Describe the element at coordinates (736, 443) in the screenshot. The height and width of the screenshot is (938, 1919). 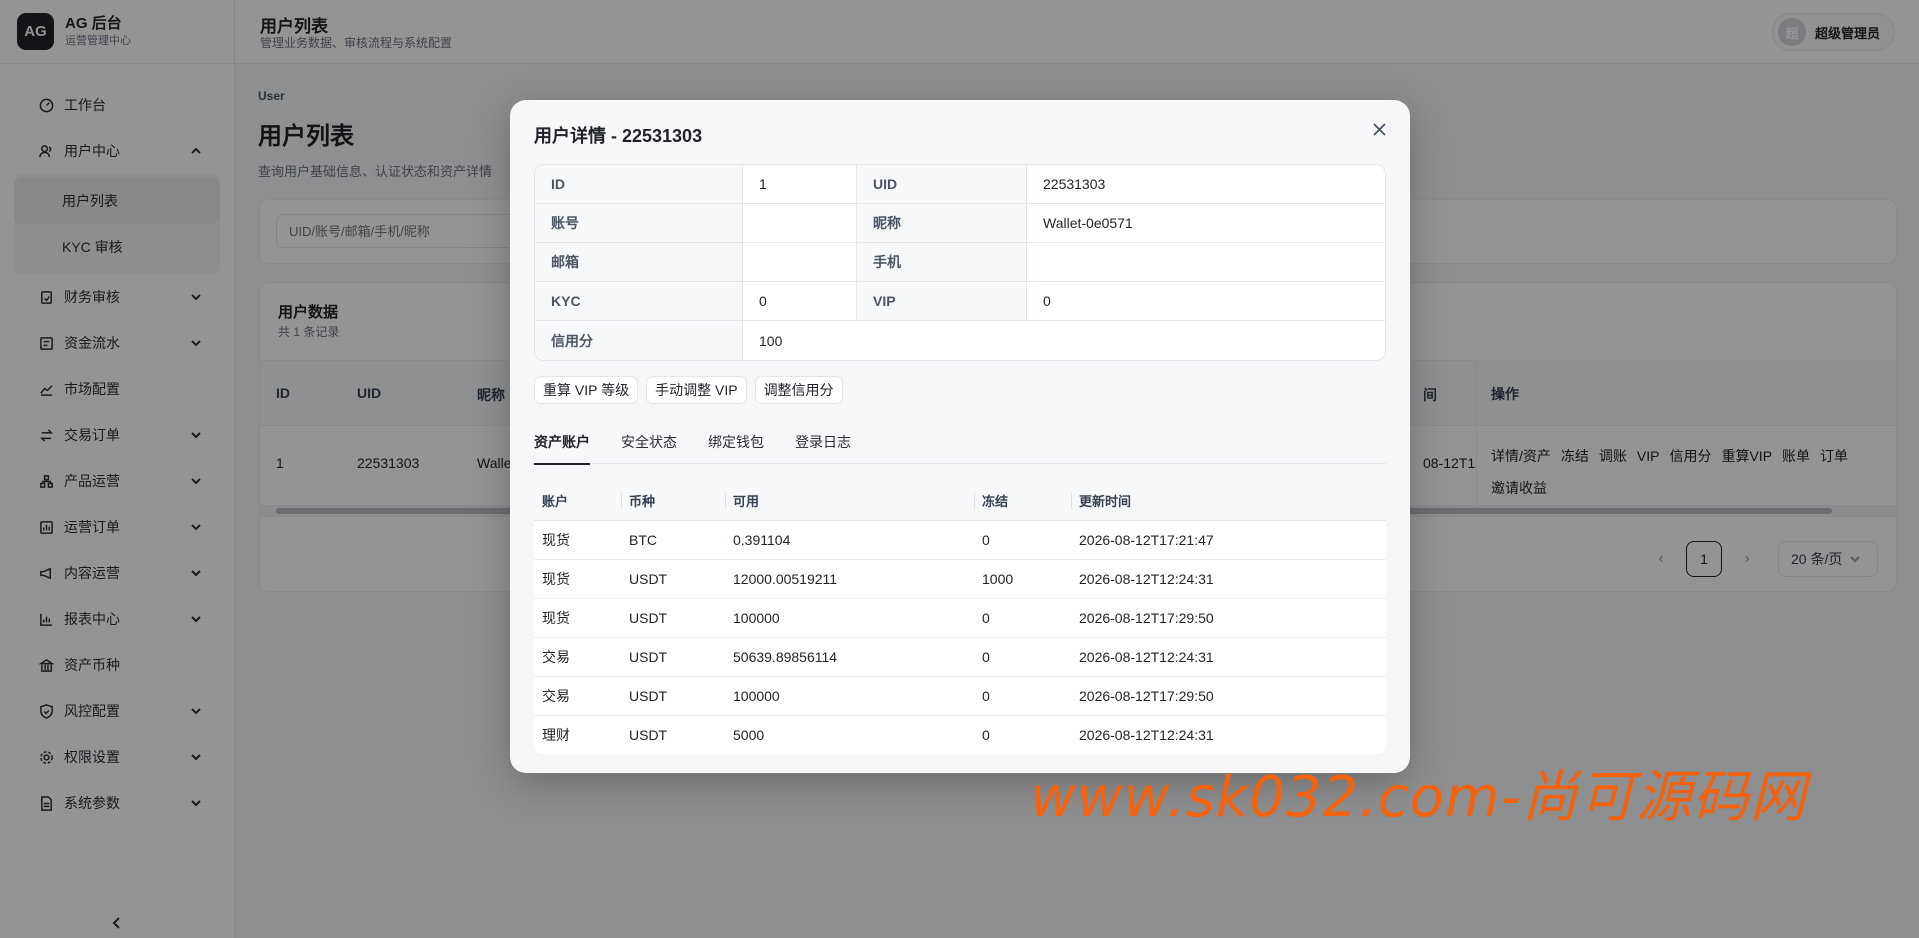
I see `tab-bound-wallets: 绑定钱包` at that location.